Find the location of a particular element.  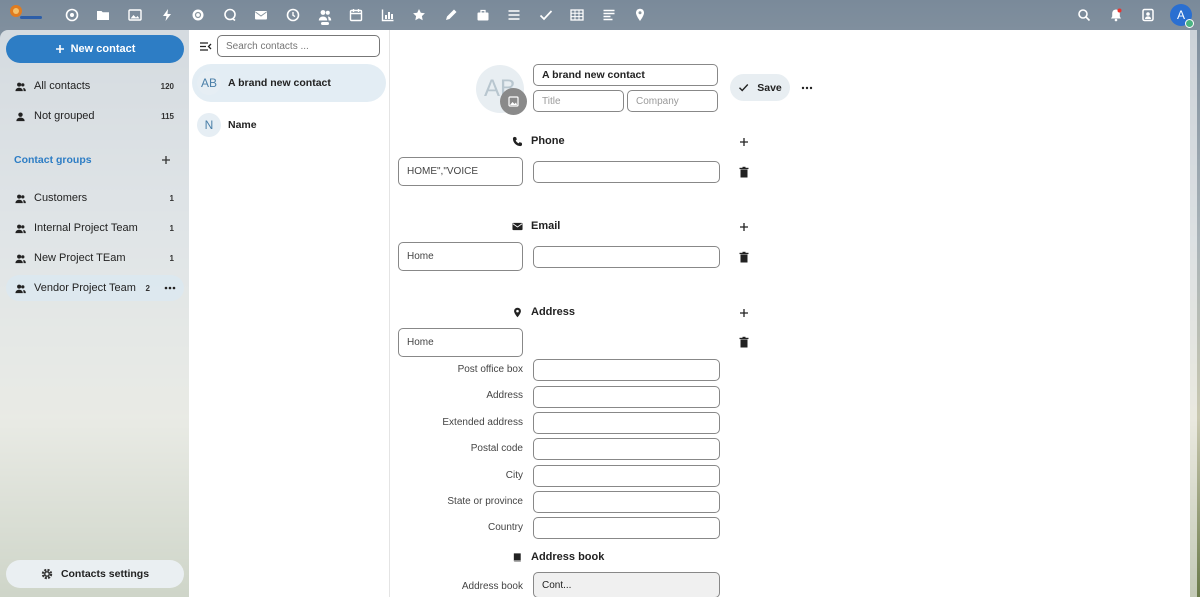

more-options-icon is located at coordinates (170, 288).